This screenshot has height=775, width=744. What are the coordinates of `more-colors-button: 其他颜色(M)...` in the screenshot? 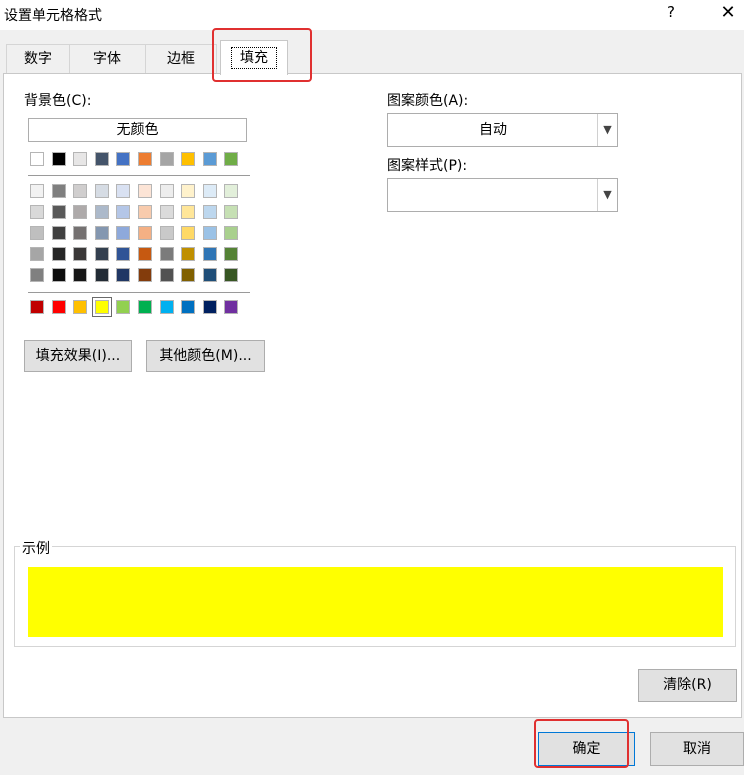 It's located at (205, 356).